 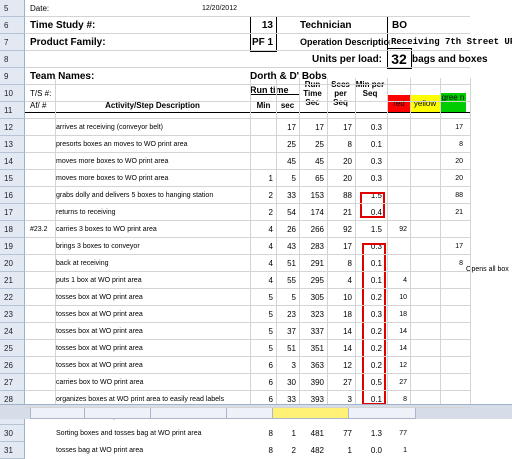 I want to click on table-cell-sec: 25, so click(x=287, y=144).